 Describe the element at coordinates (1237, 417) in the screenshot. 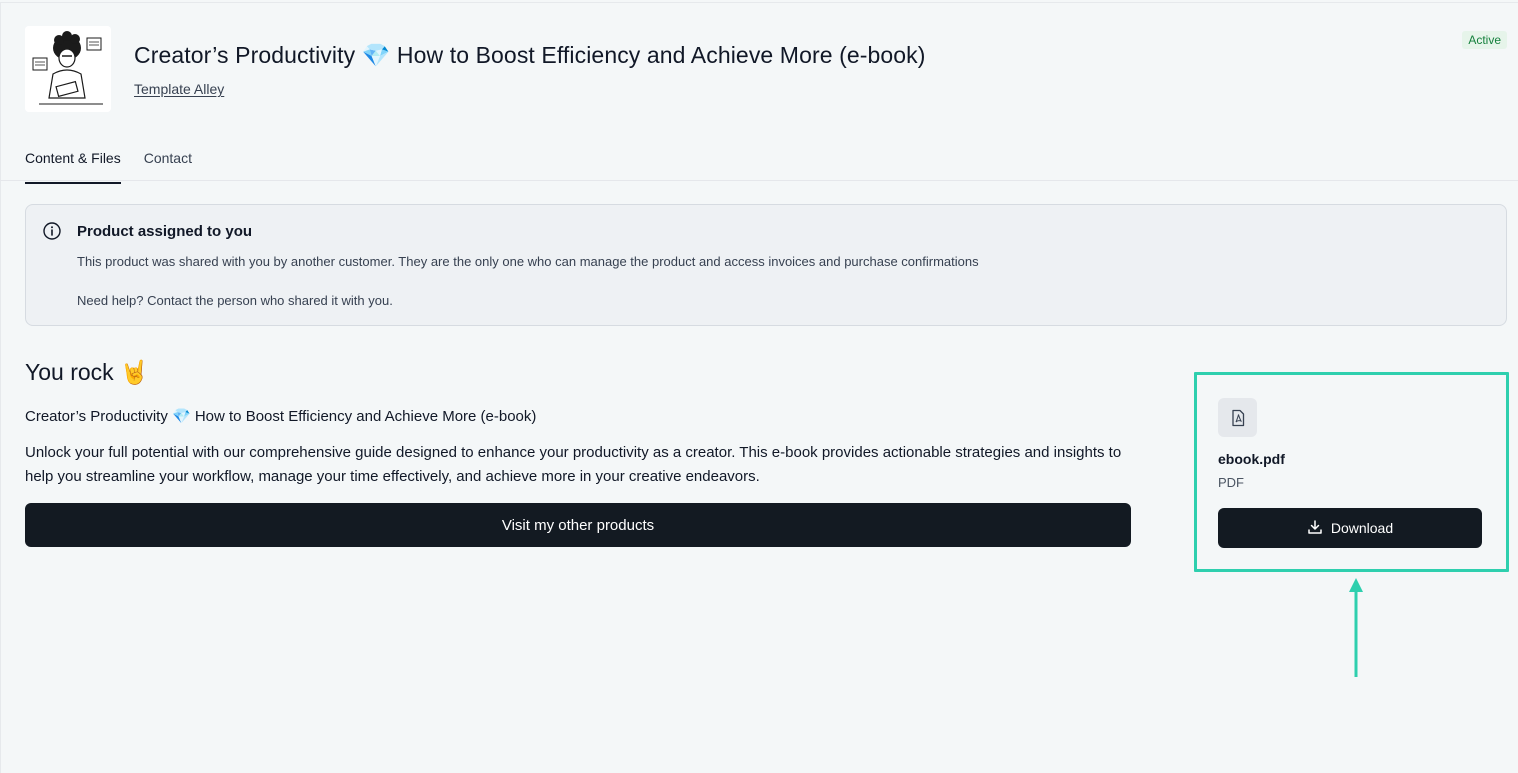

I see `pdf-icon` at that location.